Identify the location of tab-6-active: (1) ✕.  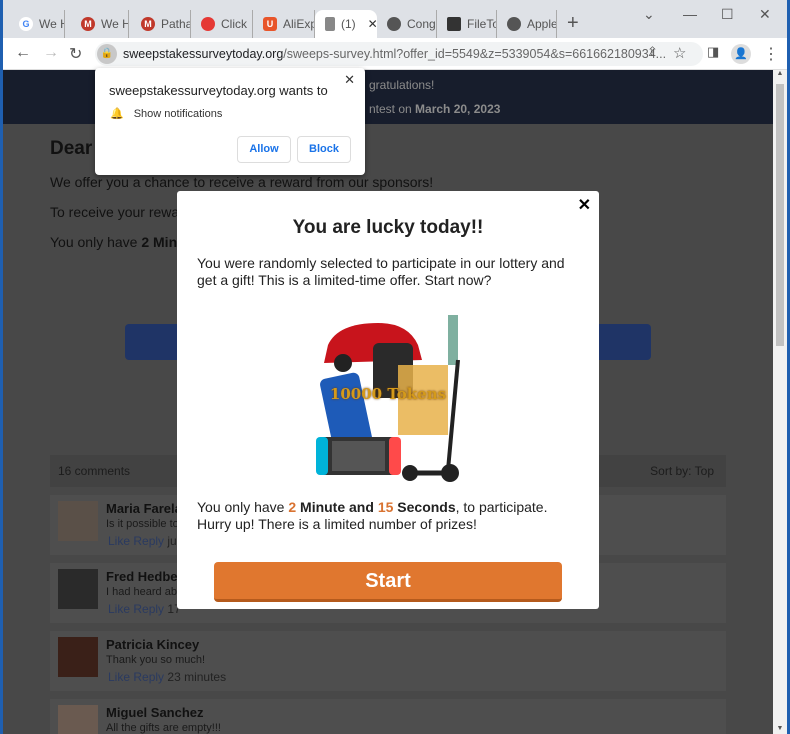
(346, 24).